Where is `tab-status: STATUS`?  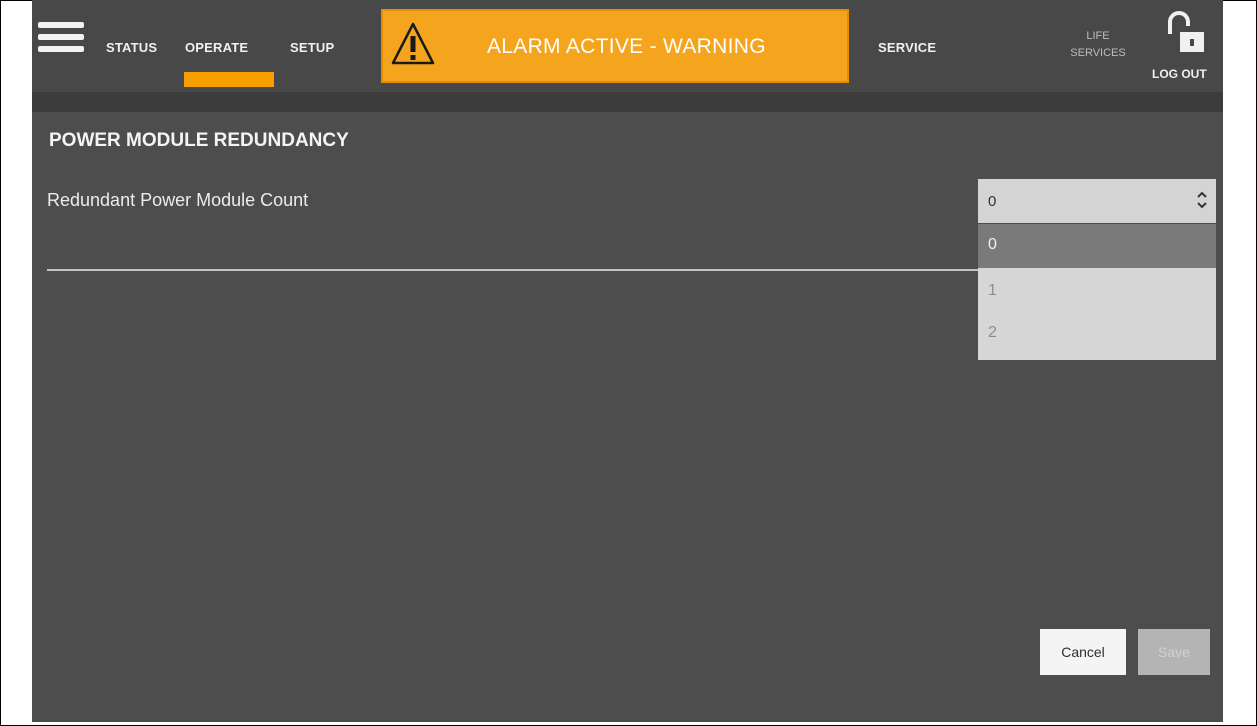
tab-status: STATUS is located at coordinates (131, 47).